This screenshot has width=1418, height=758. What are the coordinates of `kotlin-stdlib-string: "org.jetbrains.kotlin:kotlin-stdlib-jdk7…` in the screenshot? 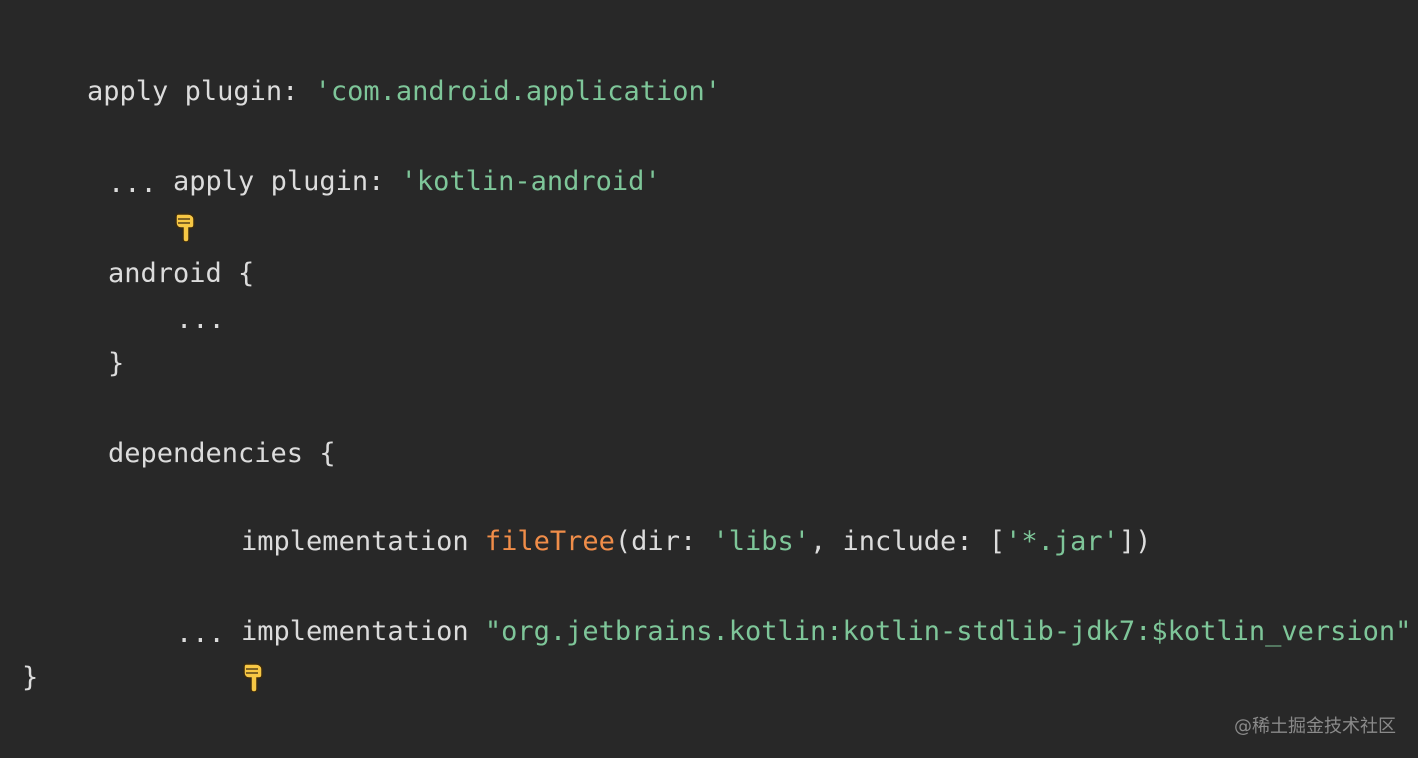 It's located at (948, 631).